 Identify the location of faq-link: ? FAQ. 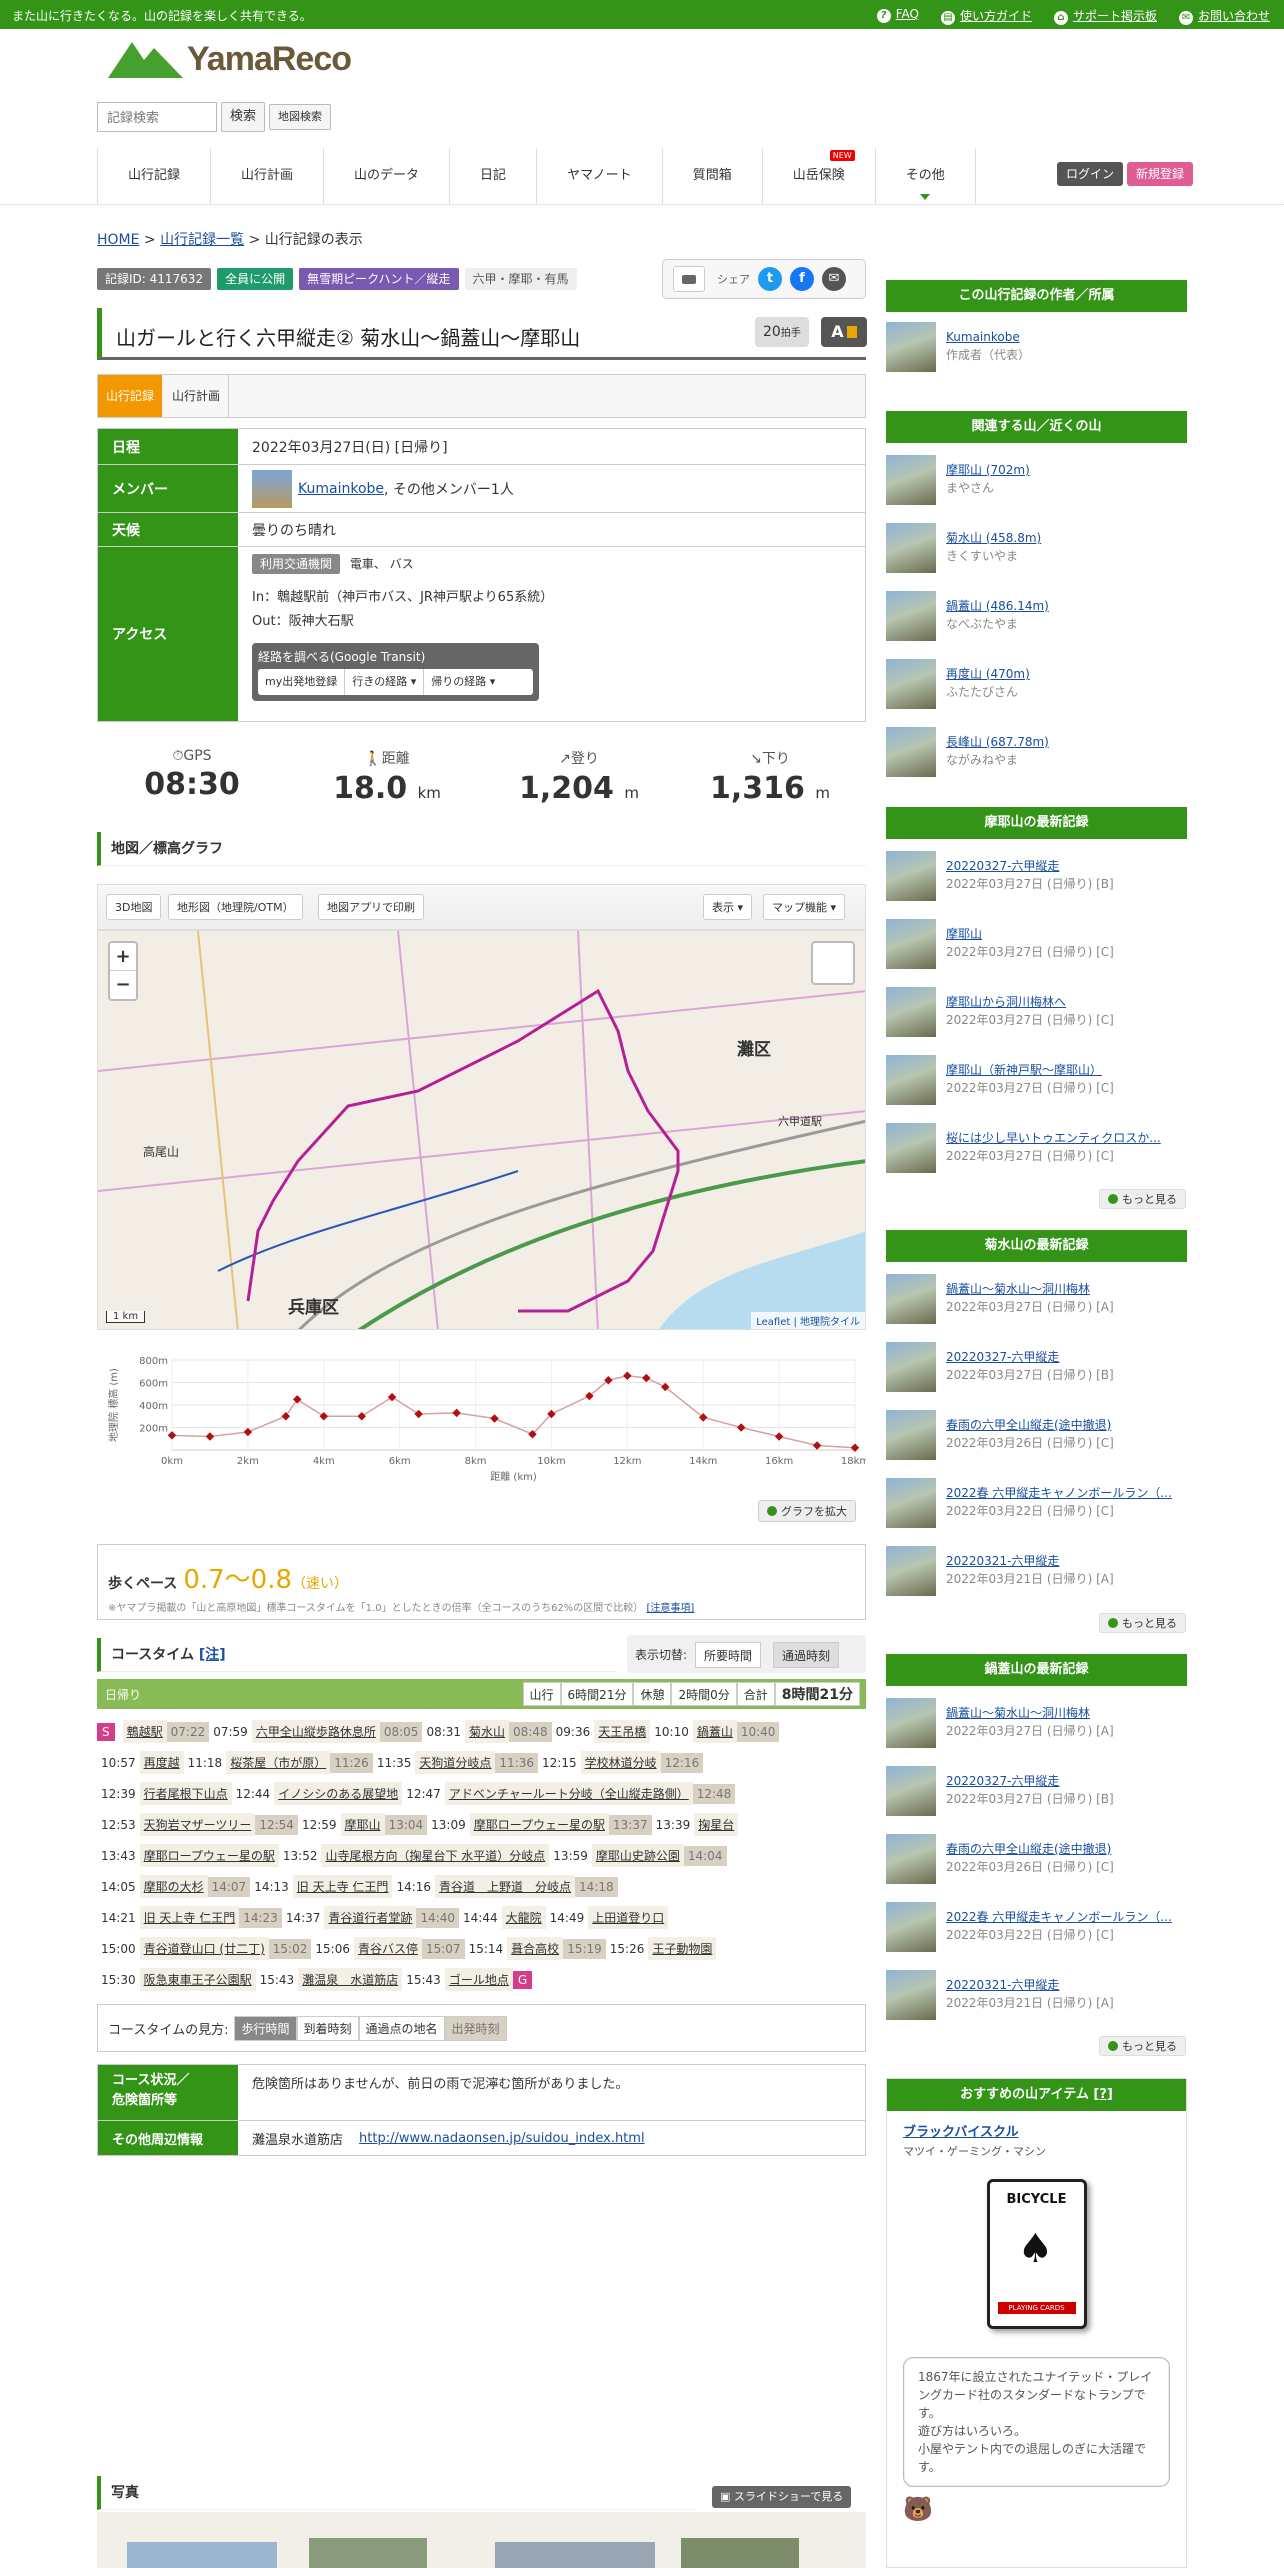
(897, 16).